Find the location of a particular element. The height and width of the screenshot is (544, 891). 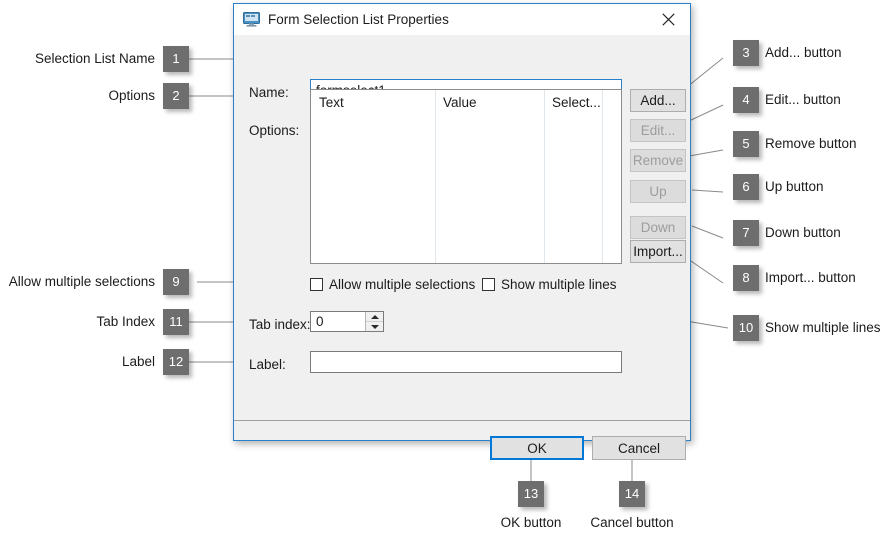

up-button: Up is located at coordinates (658, 191).